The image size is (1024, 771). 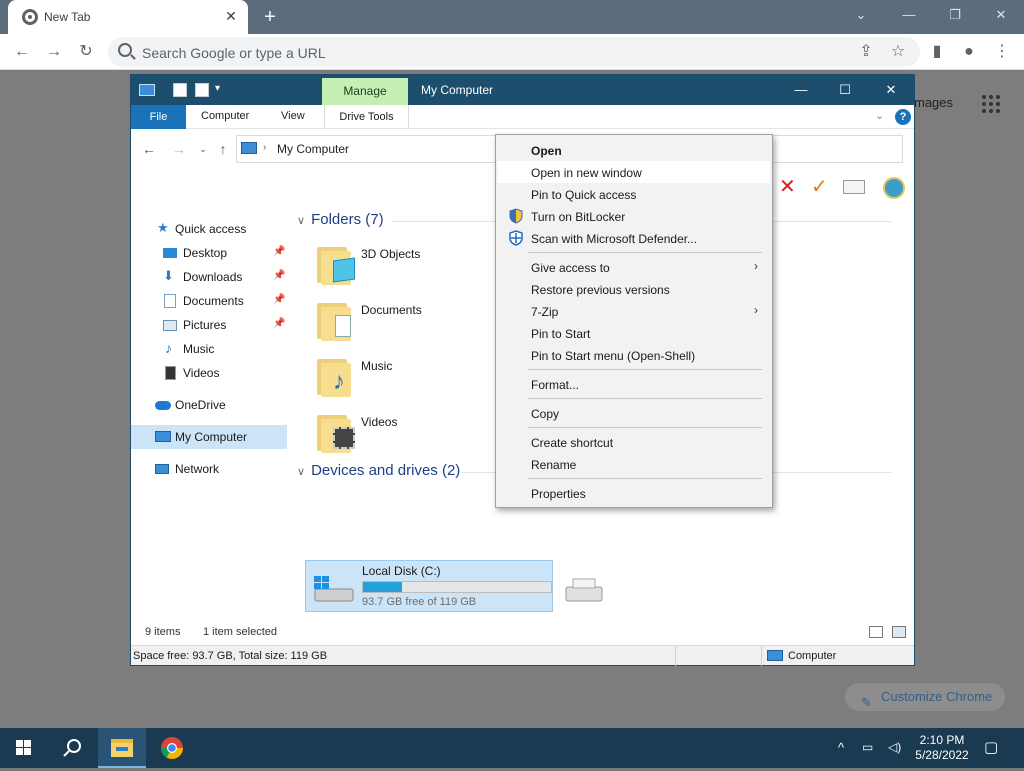 What do you see at coordinates (391, 310) in the screenshot?
I see `folder-label: Documents` at bounding box center [391, 310].